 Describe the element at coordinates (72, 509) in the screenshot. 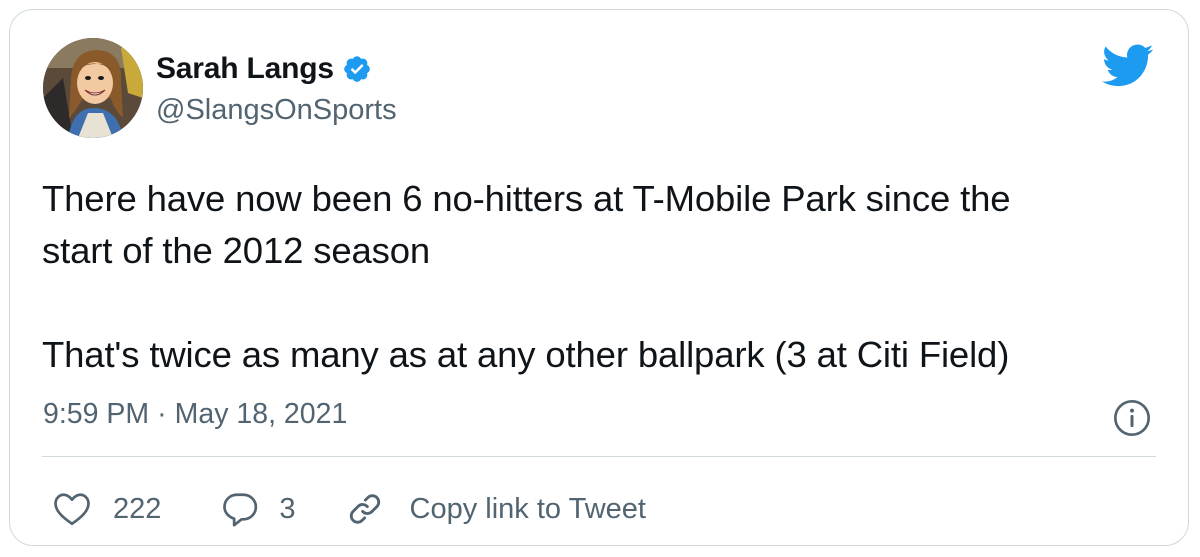

I see `heart-icon` at that location.